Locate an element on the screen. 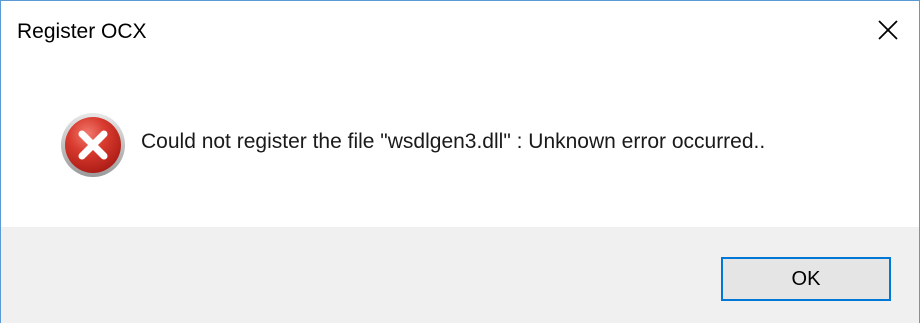 This screenshot has height=324, width=920. error-icon is located at coordinates (93, 145).